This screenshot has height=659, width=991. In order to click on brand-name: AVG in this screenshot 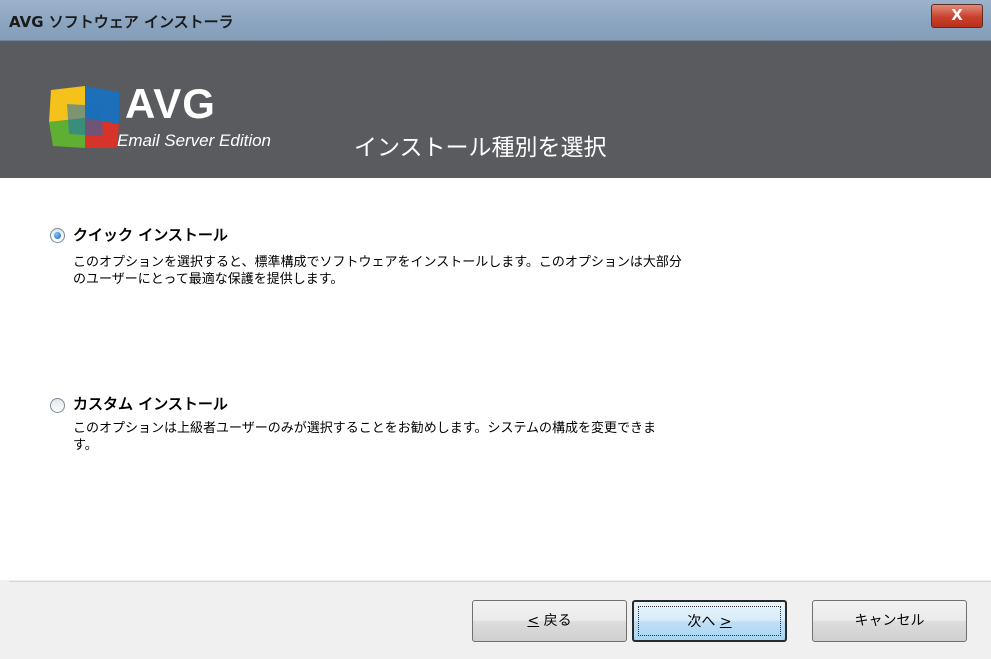, I will do `click(170, 103)`.